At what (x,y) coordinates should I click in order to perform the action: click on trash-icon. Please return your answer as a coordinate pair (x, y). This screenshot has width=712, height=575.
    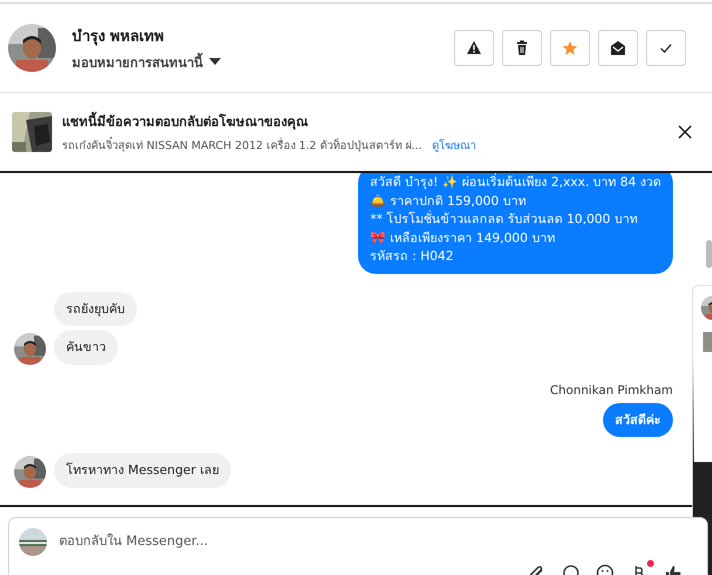
    Looking at the image, I should click on (522, 48).